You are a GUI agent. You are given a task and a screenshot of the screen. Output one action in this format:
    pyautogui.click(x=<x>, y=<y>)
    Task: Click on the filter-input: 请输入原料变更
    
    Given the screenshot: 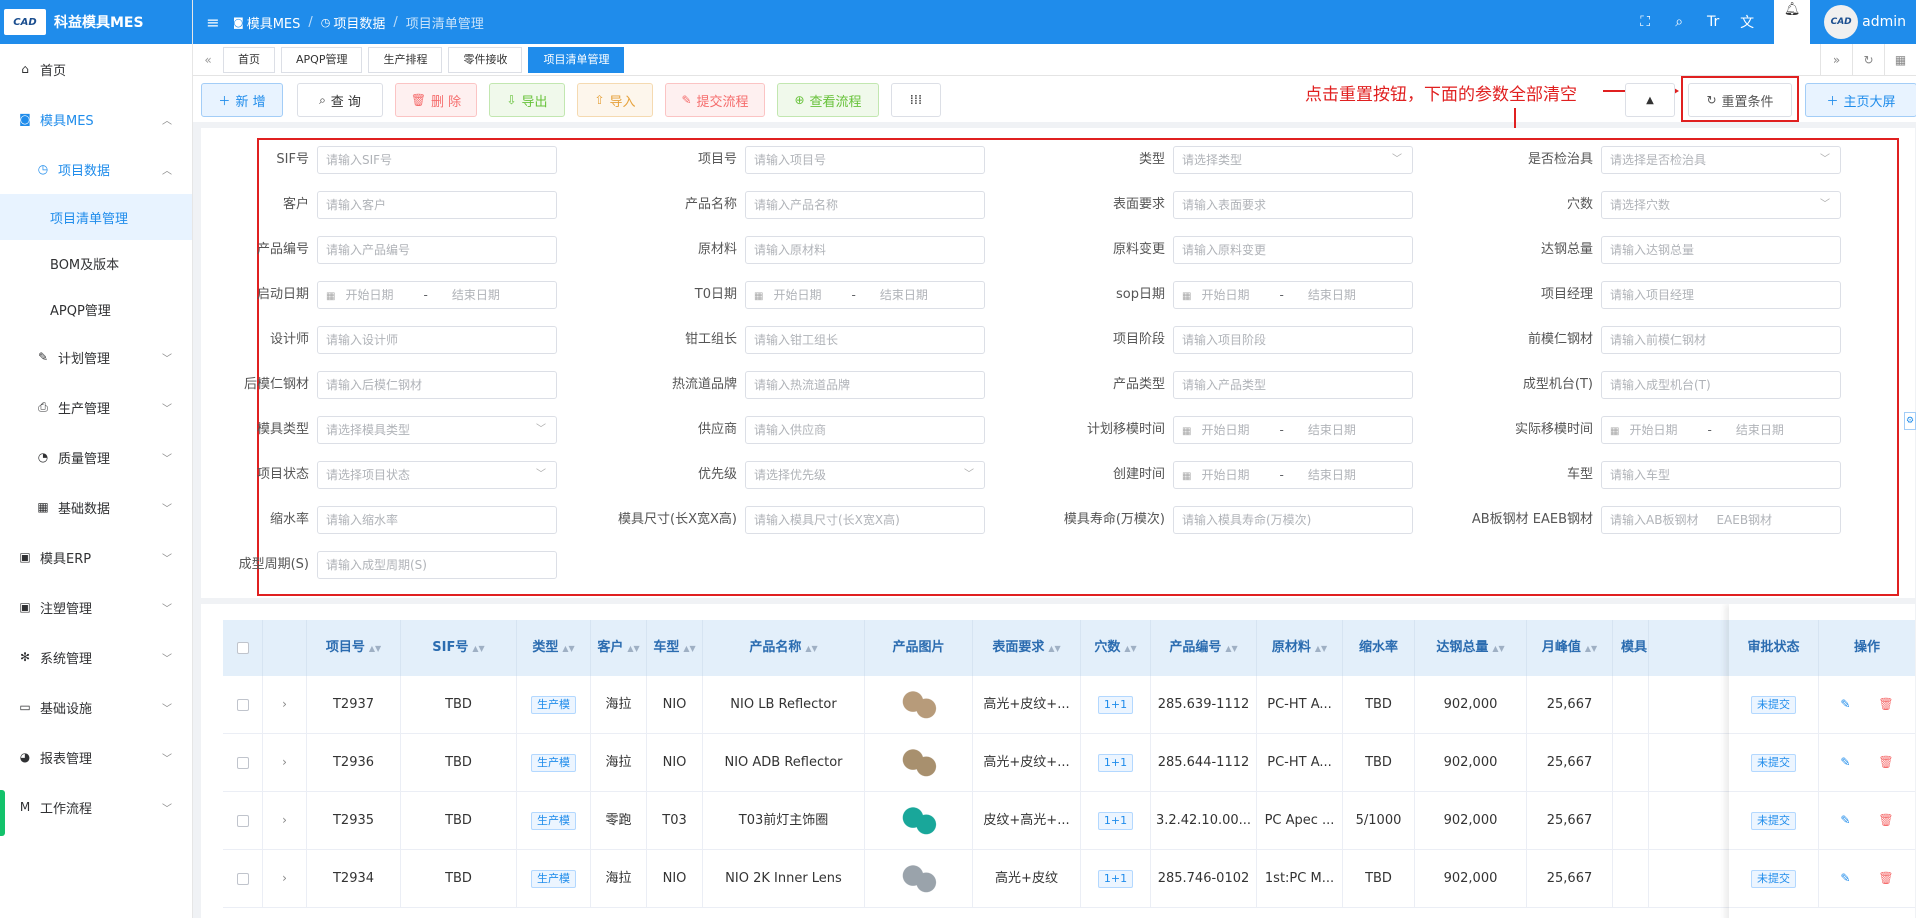 What is the action you would take?
    pyautogui.click(x=1293, y=250)
    